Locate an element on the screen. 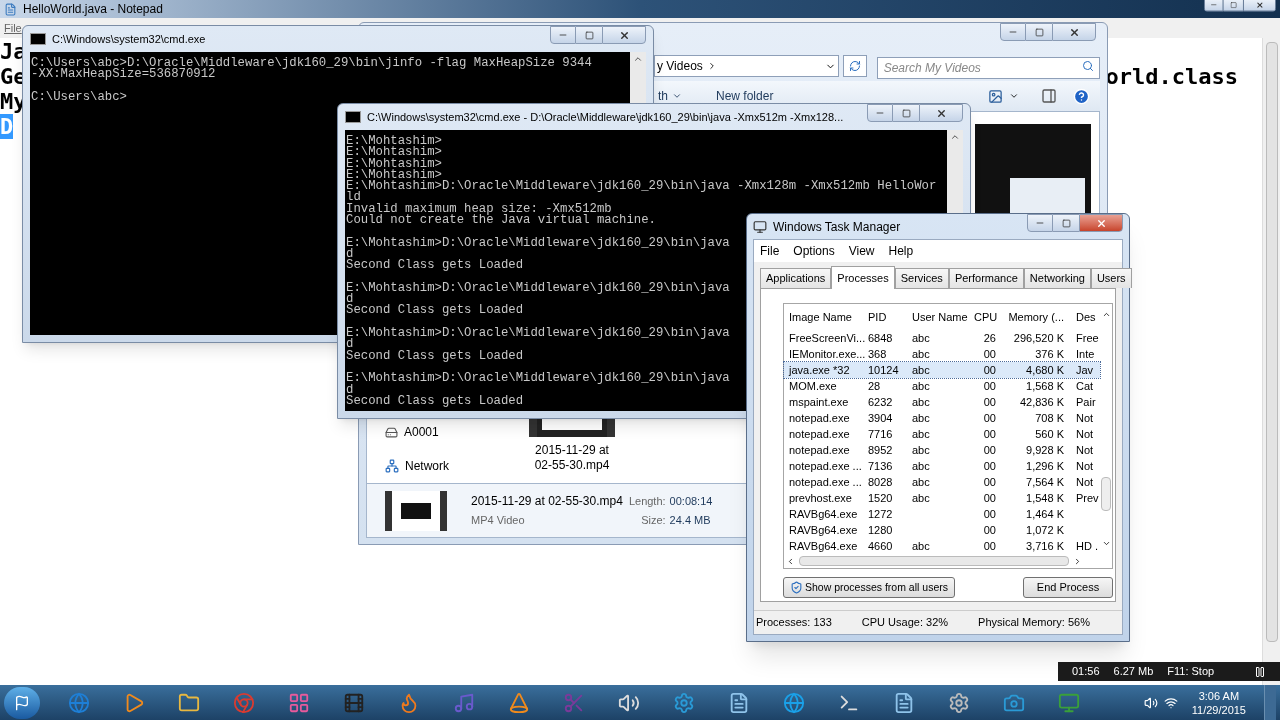 The height and width of the screenshot is (720, 1280). music-icon is located at coordinates (464, 702).